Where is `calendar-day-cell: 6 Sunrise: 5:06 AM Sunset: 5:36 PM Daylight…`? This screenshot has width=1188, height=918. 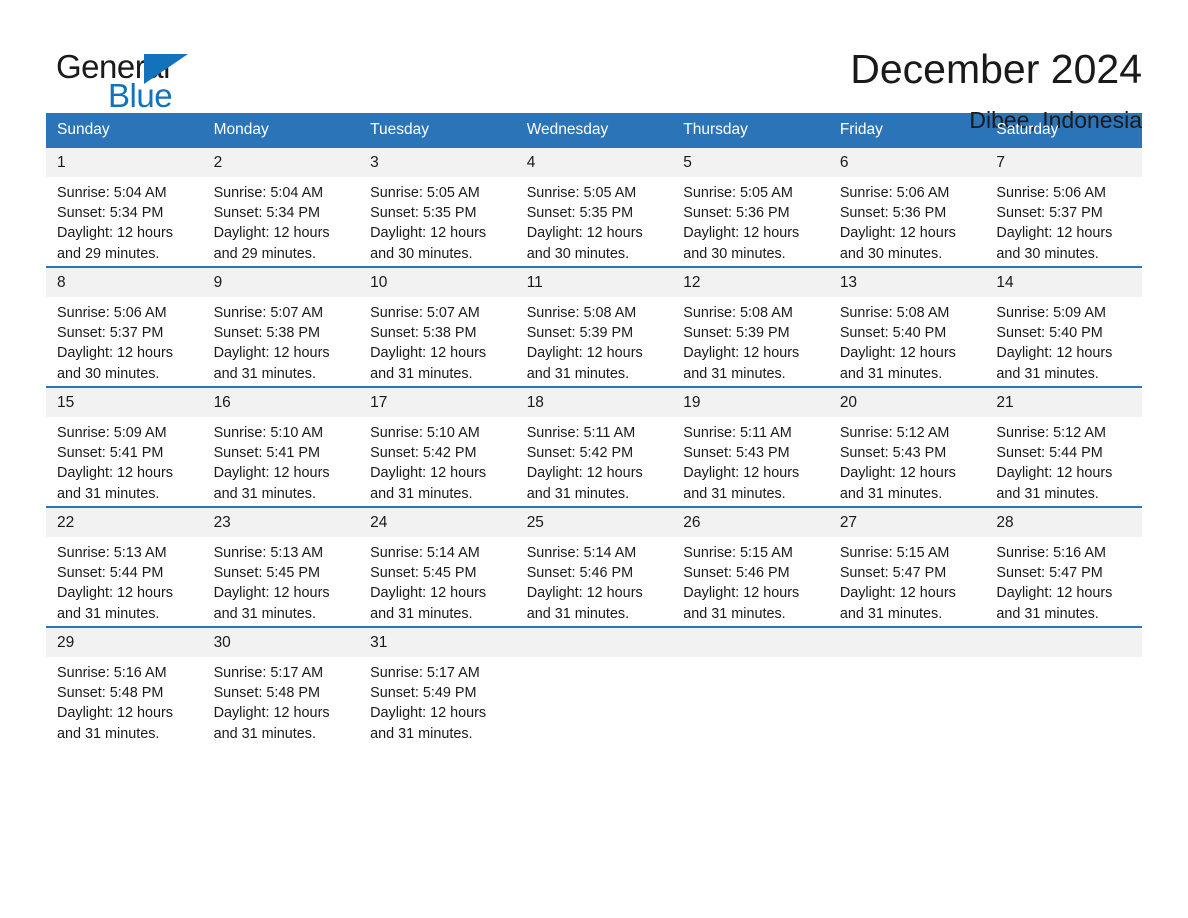 calendar-day-cell: 6 Sunrise: 5:06 AM Sunset: 5:36 PM Daylight… is located at coordinates (907, 207).